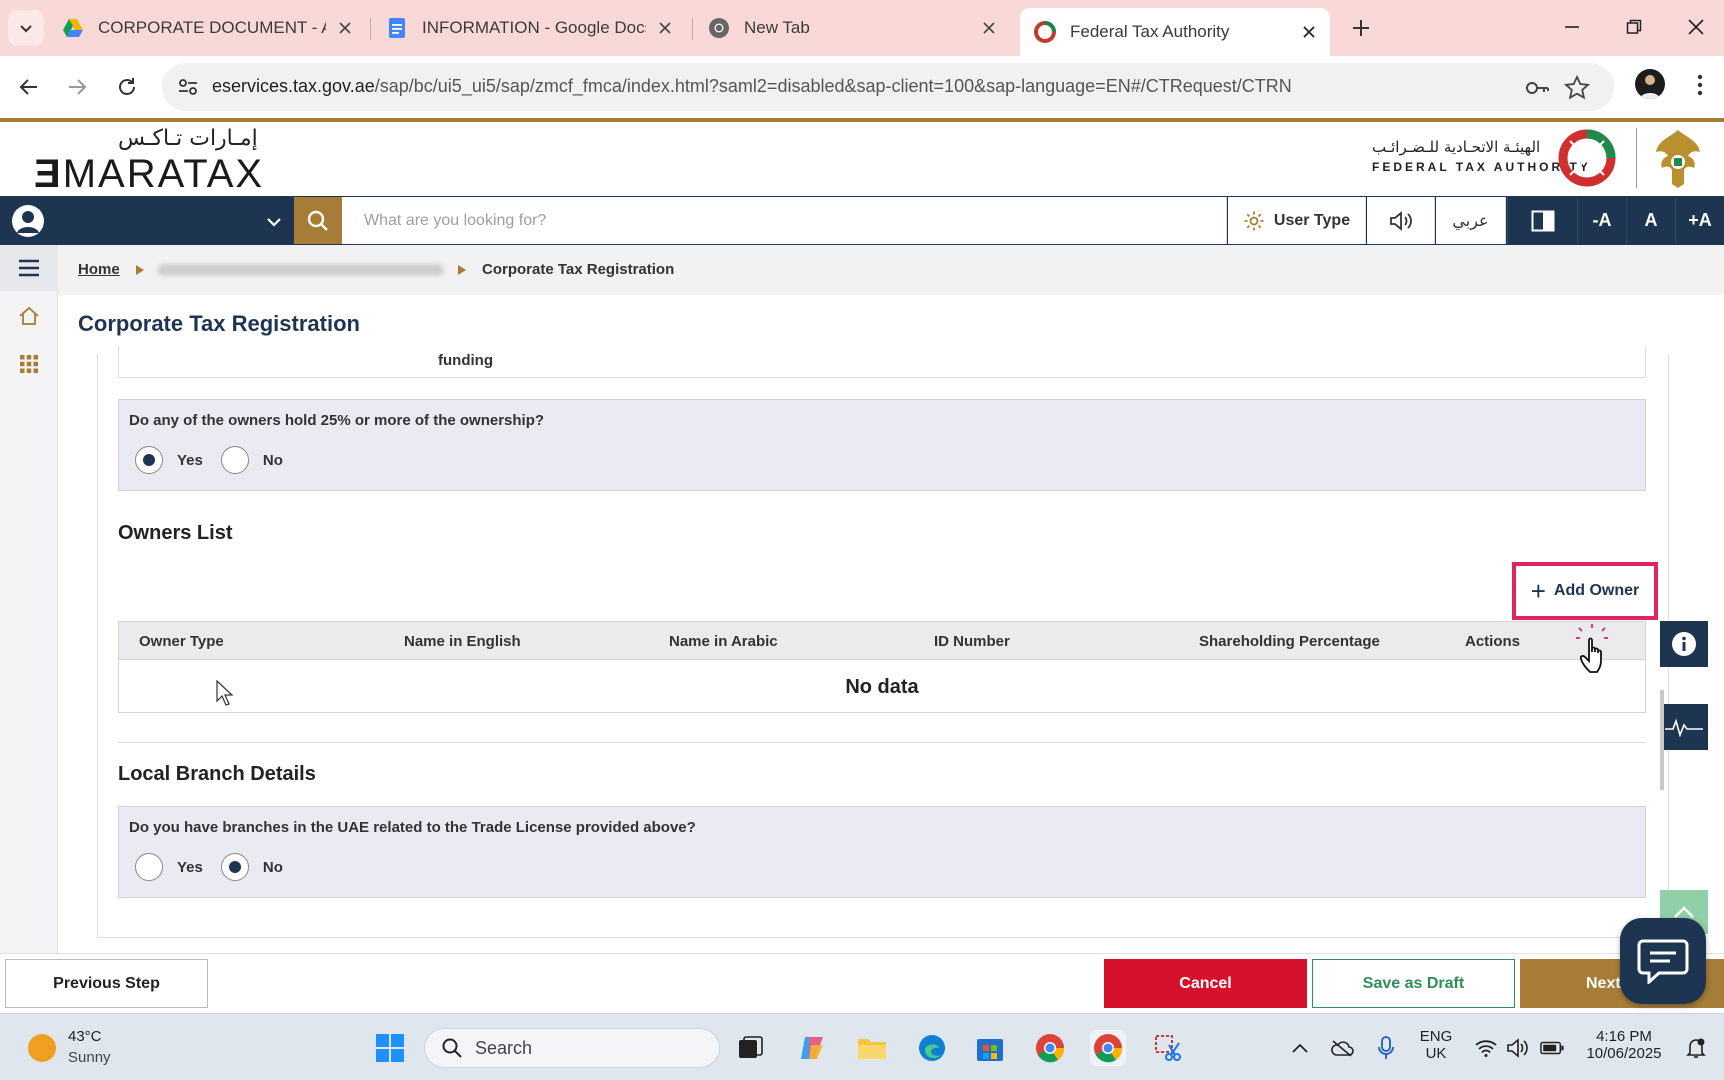 The image size is (1724, 1080). Describe the element at coordinates (462, 641) in the screenshot. I see `column-header-name-english: Name in English` at that location.